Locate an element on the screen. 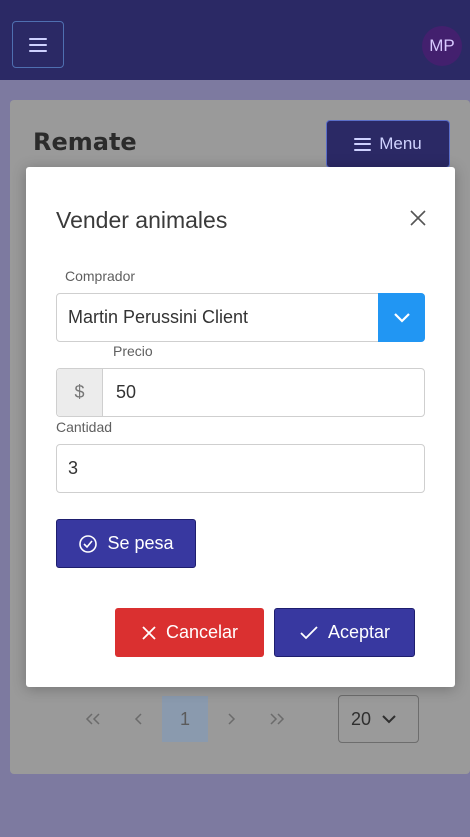 This screenshot has width=470, height=837. double-chevron-right-icon is located at coordinates (277, 719).